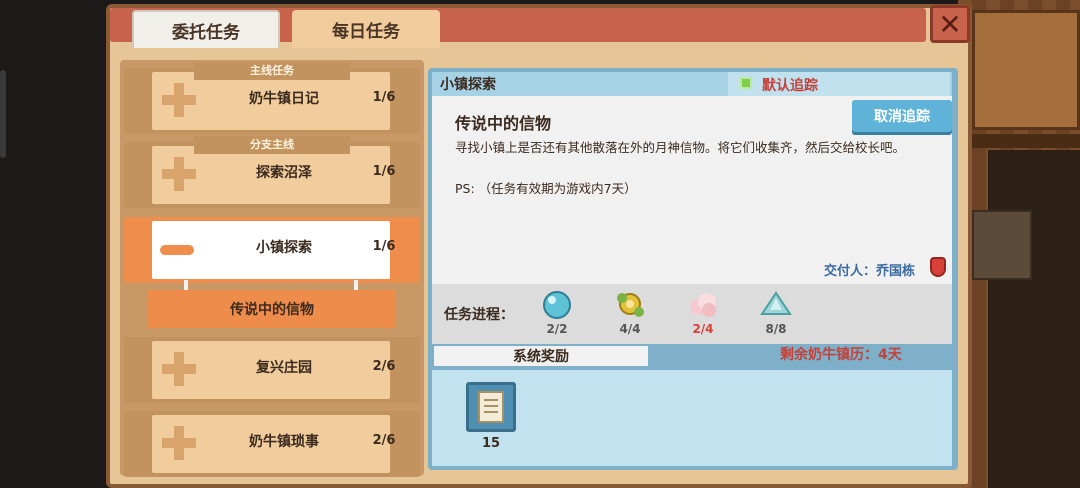 Image resolution: width=1080 pixels, height=488 pixels. I want to click on cancel-tracking-button: 取消追踪, so click(902, 116).